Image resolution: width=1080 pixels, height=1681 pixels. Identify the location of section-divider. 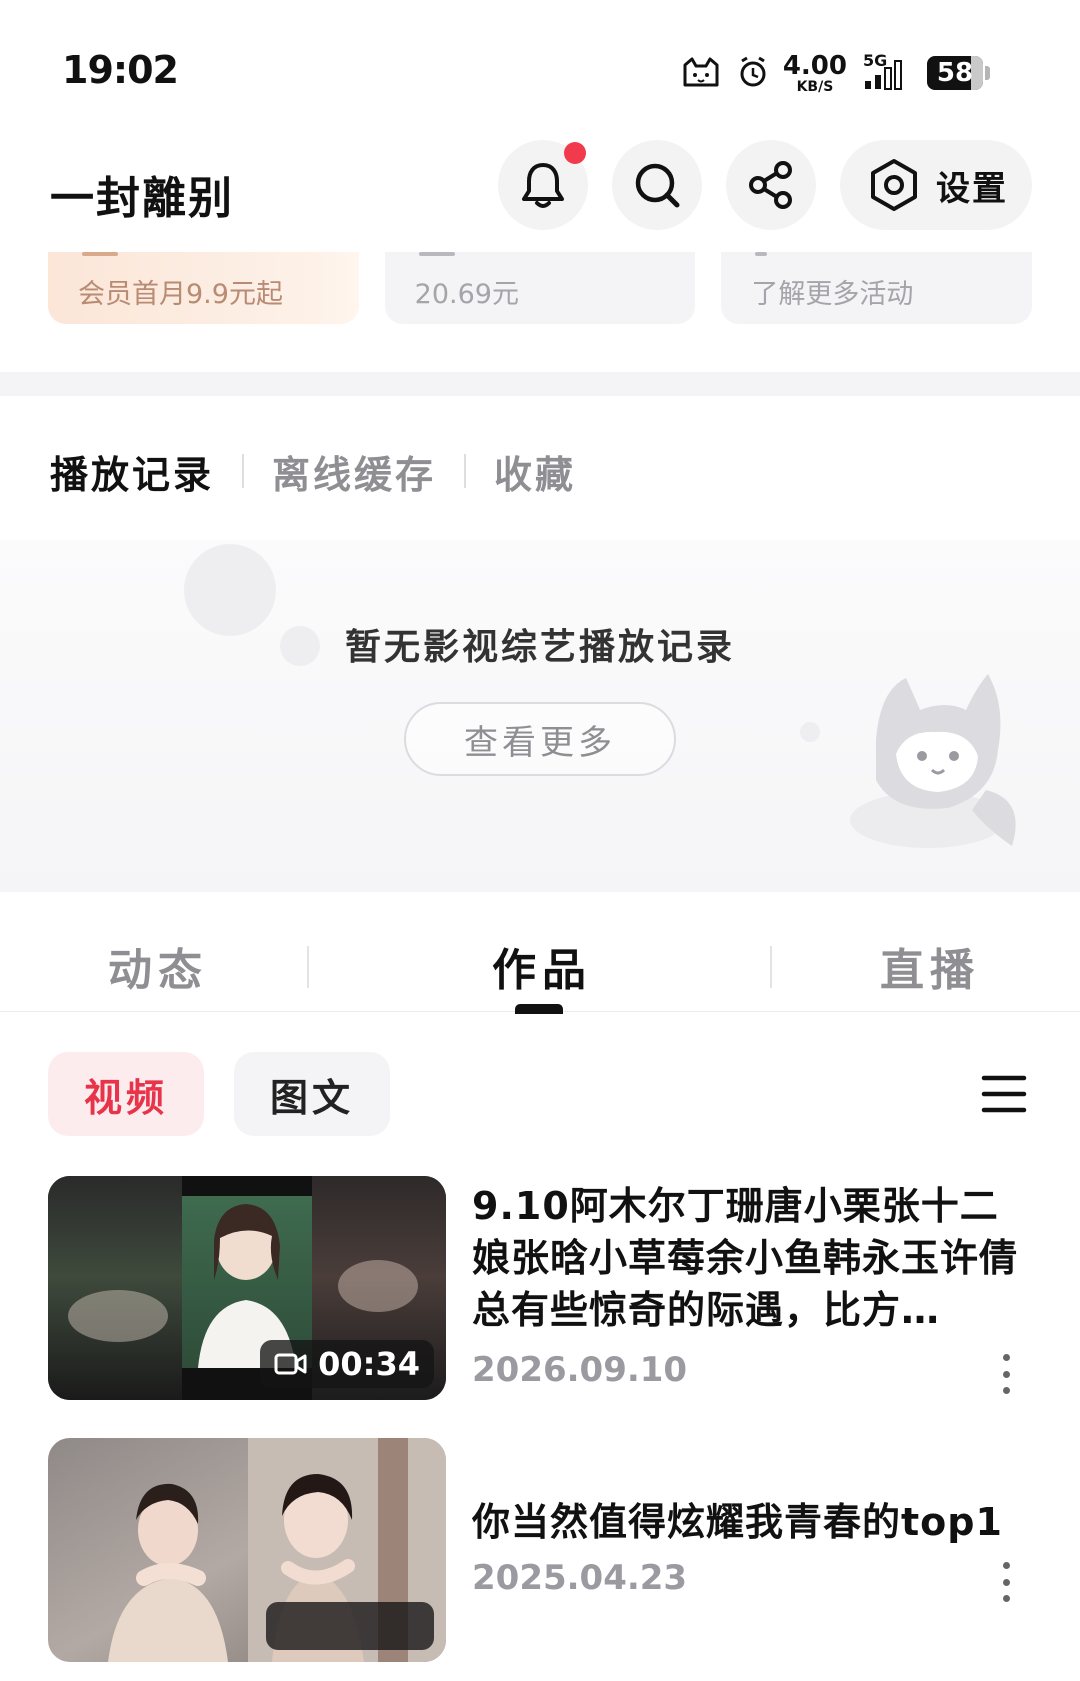
(540, 384).